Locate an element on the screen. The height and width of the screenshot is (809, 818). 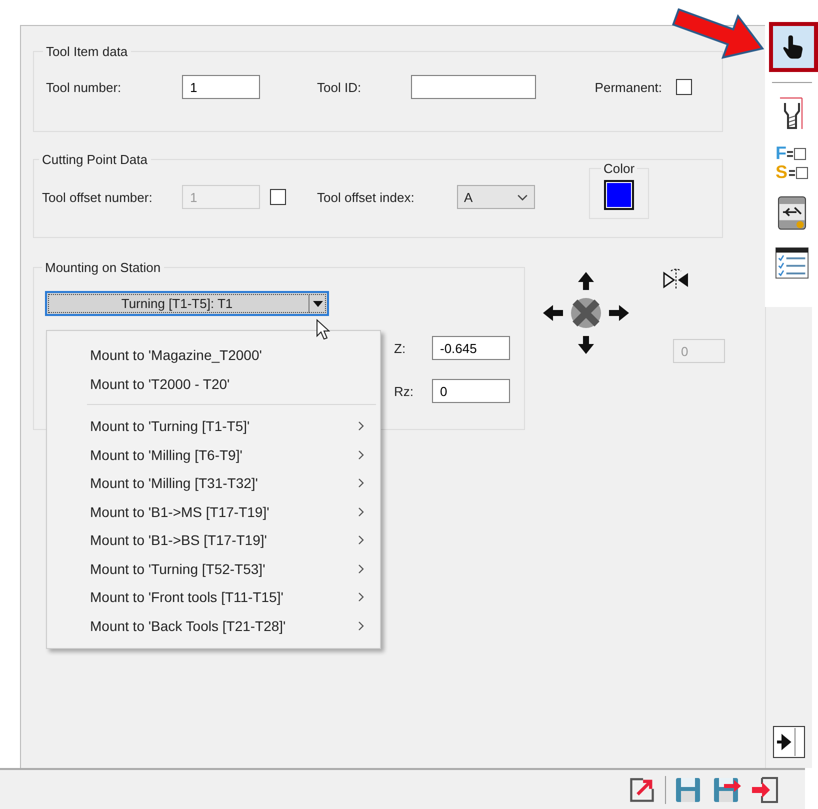
menu-item: Mount to 'Magazine_T2000' is located at coordinates (213, 355).